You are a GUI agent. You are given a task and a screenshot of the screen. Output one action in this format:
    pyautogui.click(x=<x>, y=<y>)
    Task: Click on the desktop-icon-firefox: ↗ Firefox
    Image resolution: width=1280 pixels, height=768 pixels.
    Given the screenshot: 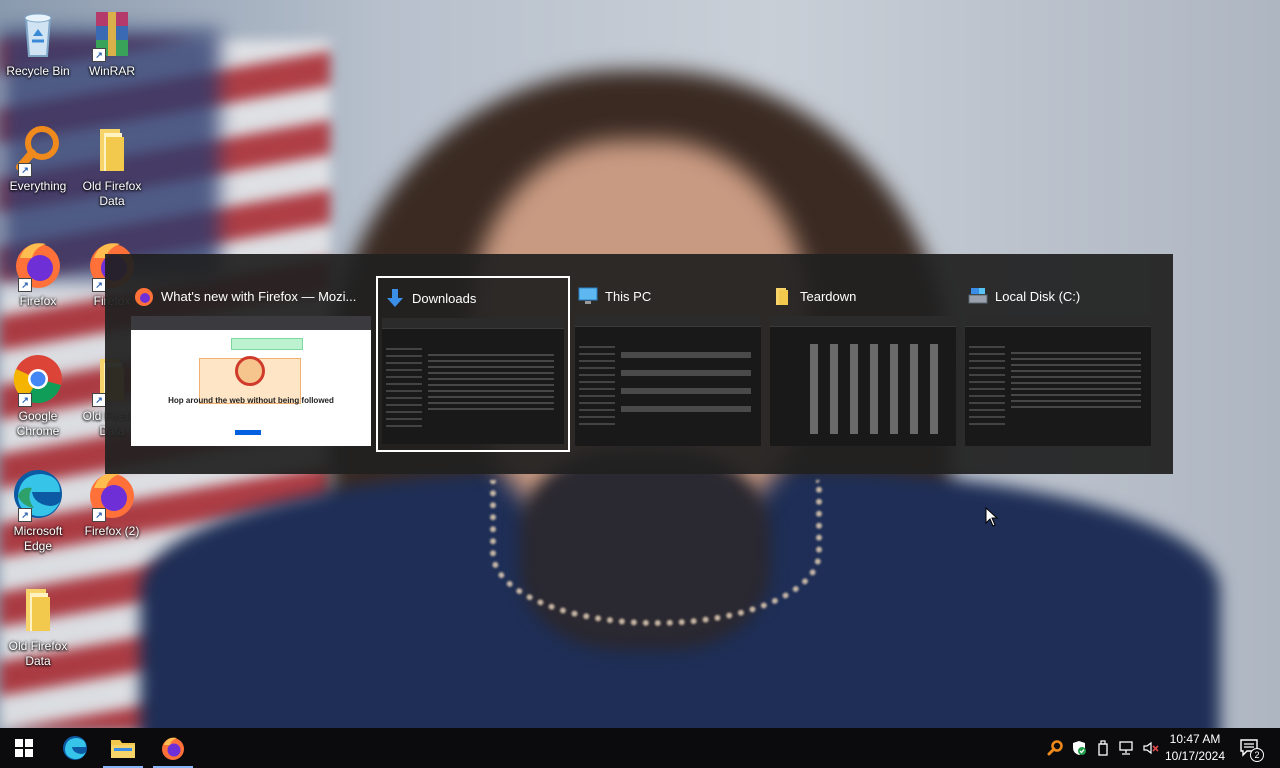 What is the action you would take?
    pyautogui.click(x=38, y=273)
    